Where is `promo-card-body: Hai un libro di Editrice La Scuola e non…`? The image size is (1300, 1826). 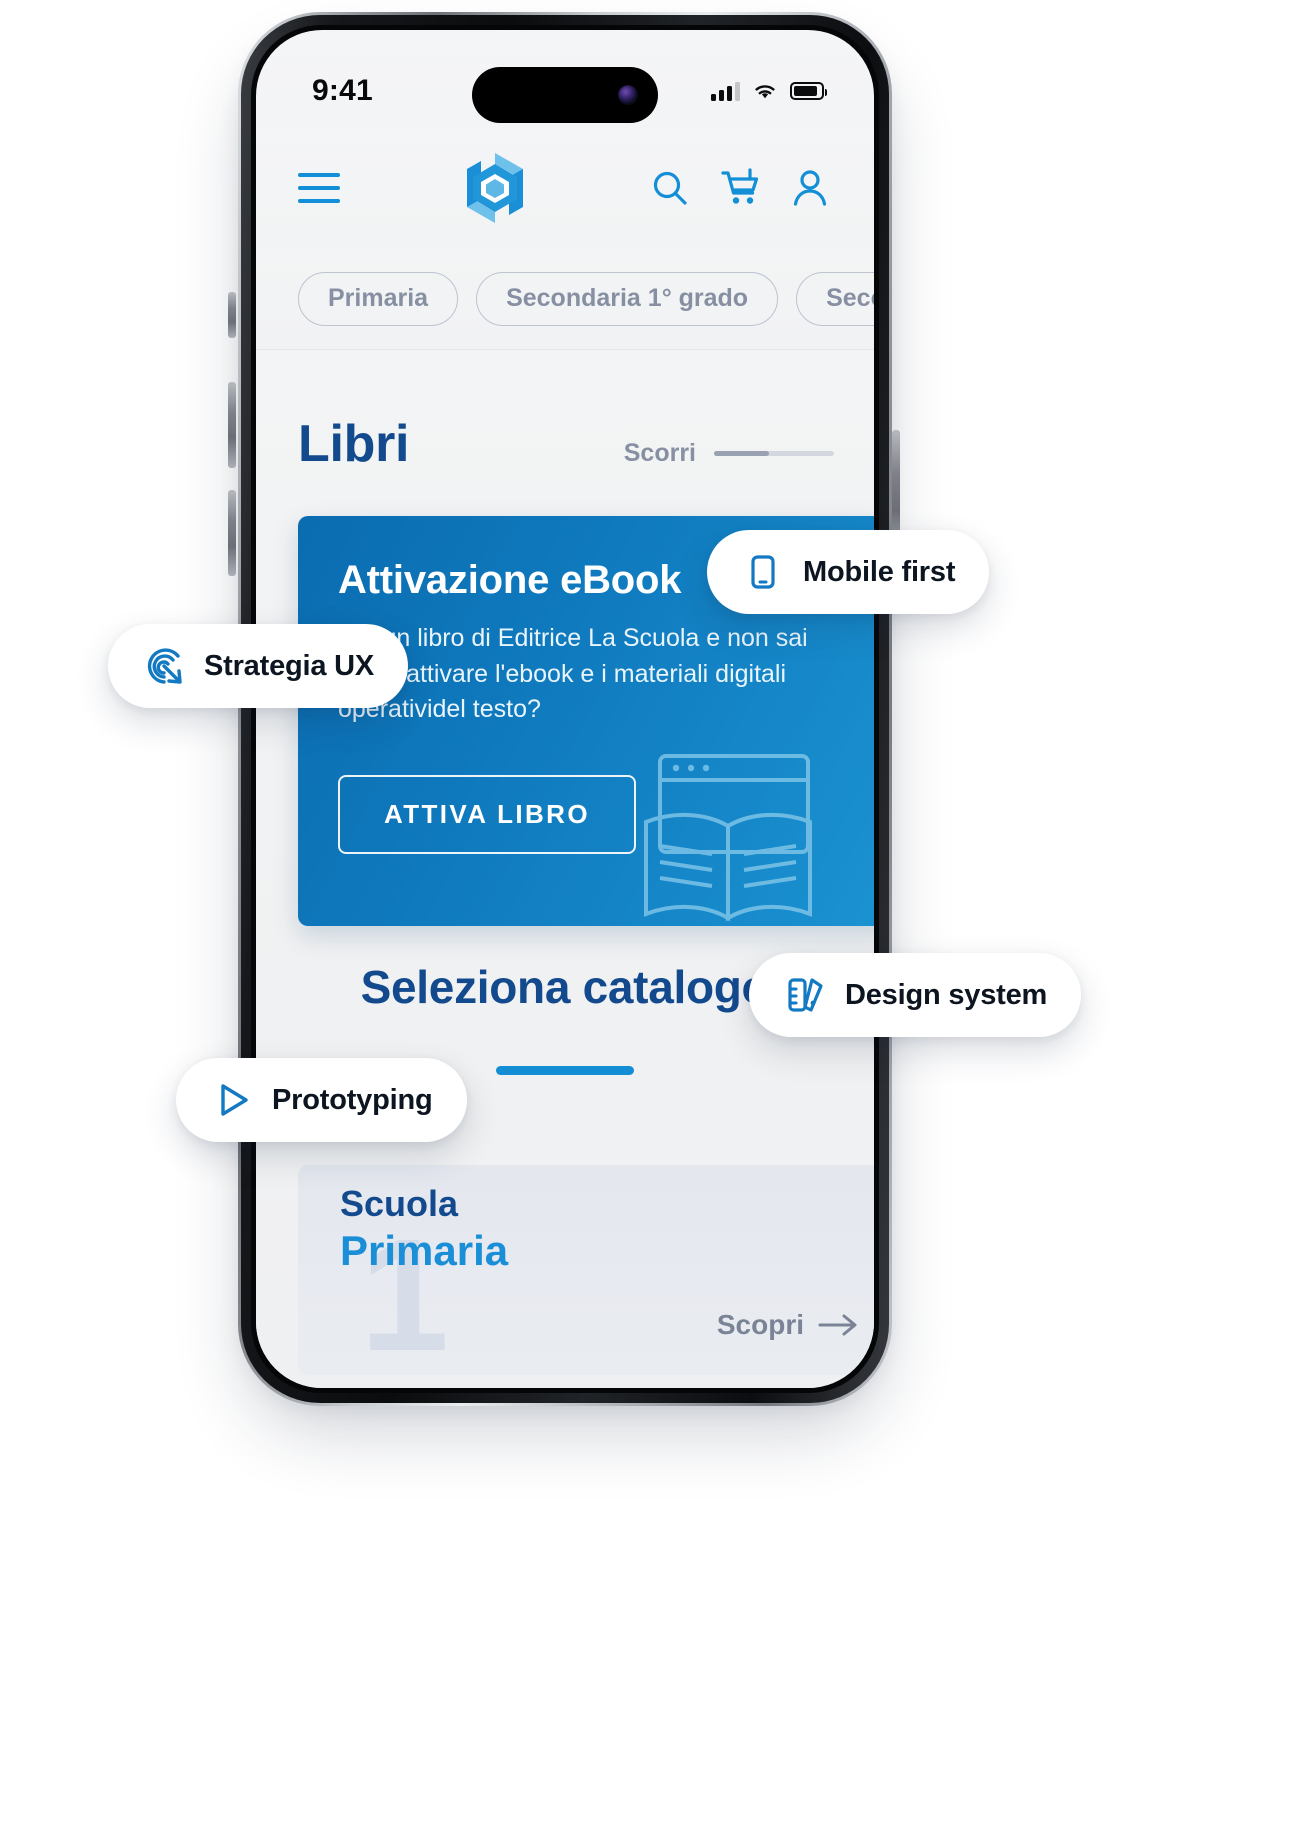
promo-card-body: Hai un libro di Editrice La Scuola e non… is located at coordinates (573, 673).